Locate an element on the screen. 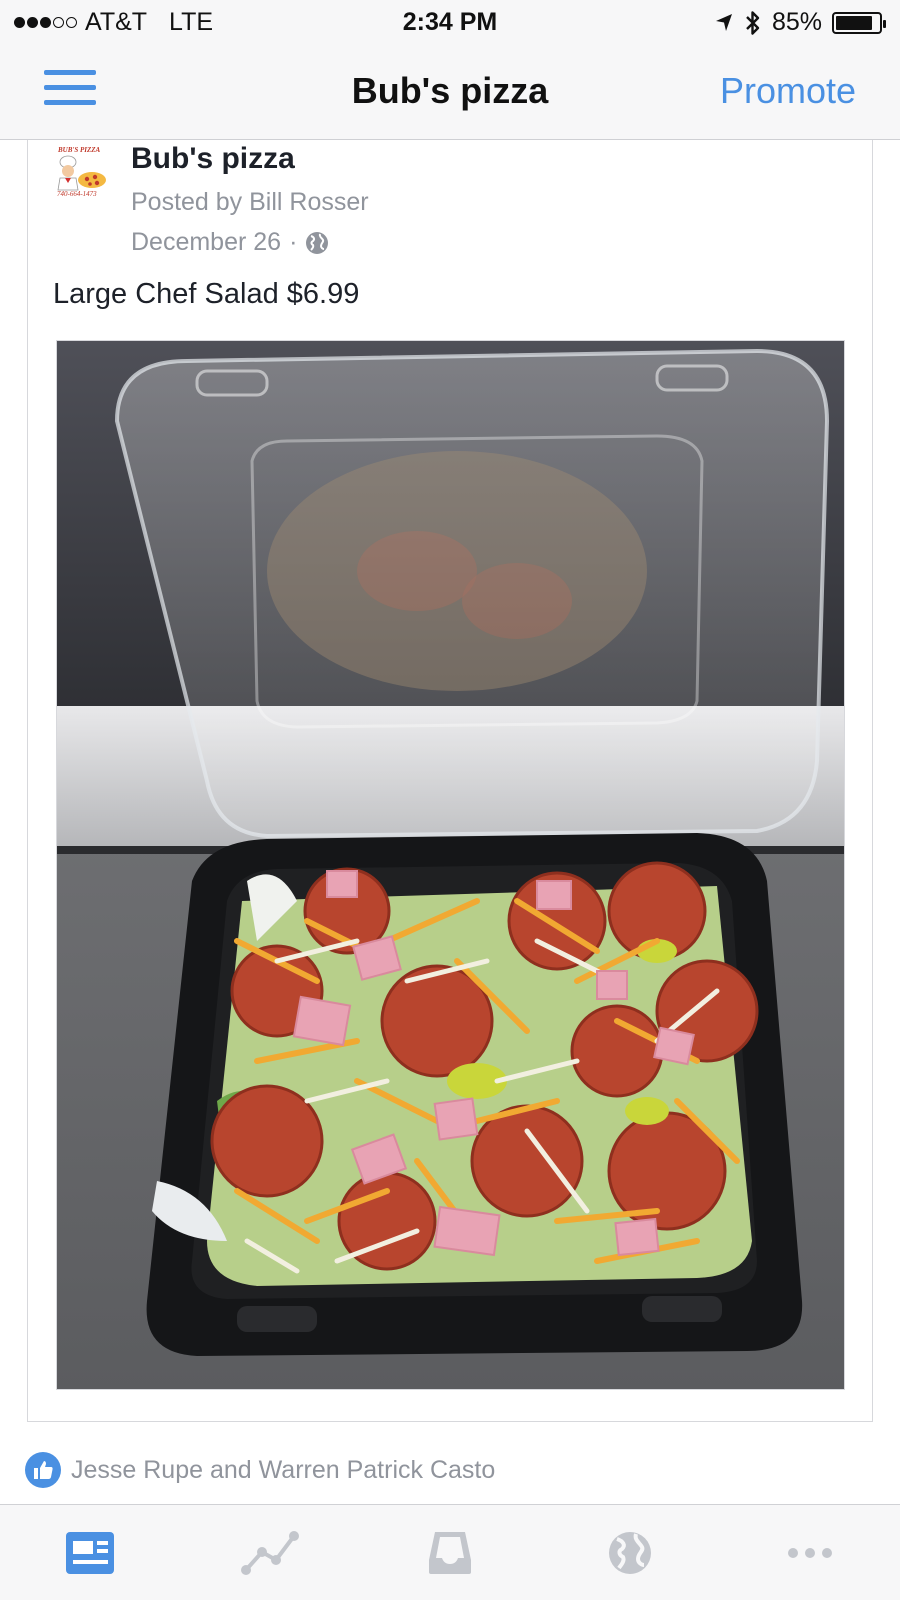  like-thumb-icon is located at coordinates (43, 1470).